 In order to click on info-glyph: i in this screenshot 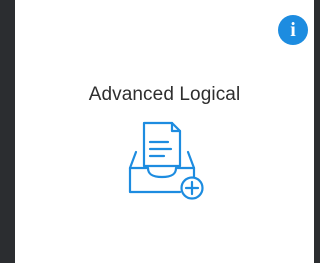, I will do `click(293, 30)`.